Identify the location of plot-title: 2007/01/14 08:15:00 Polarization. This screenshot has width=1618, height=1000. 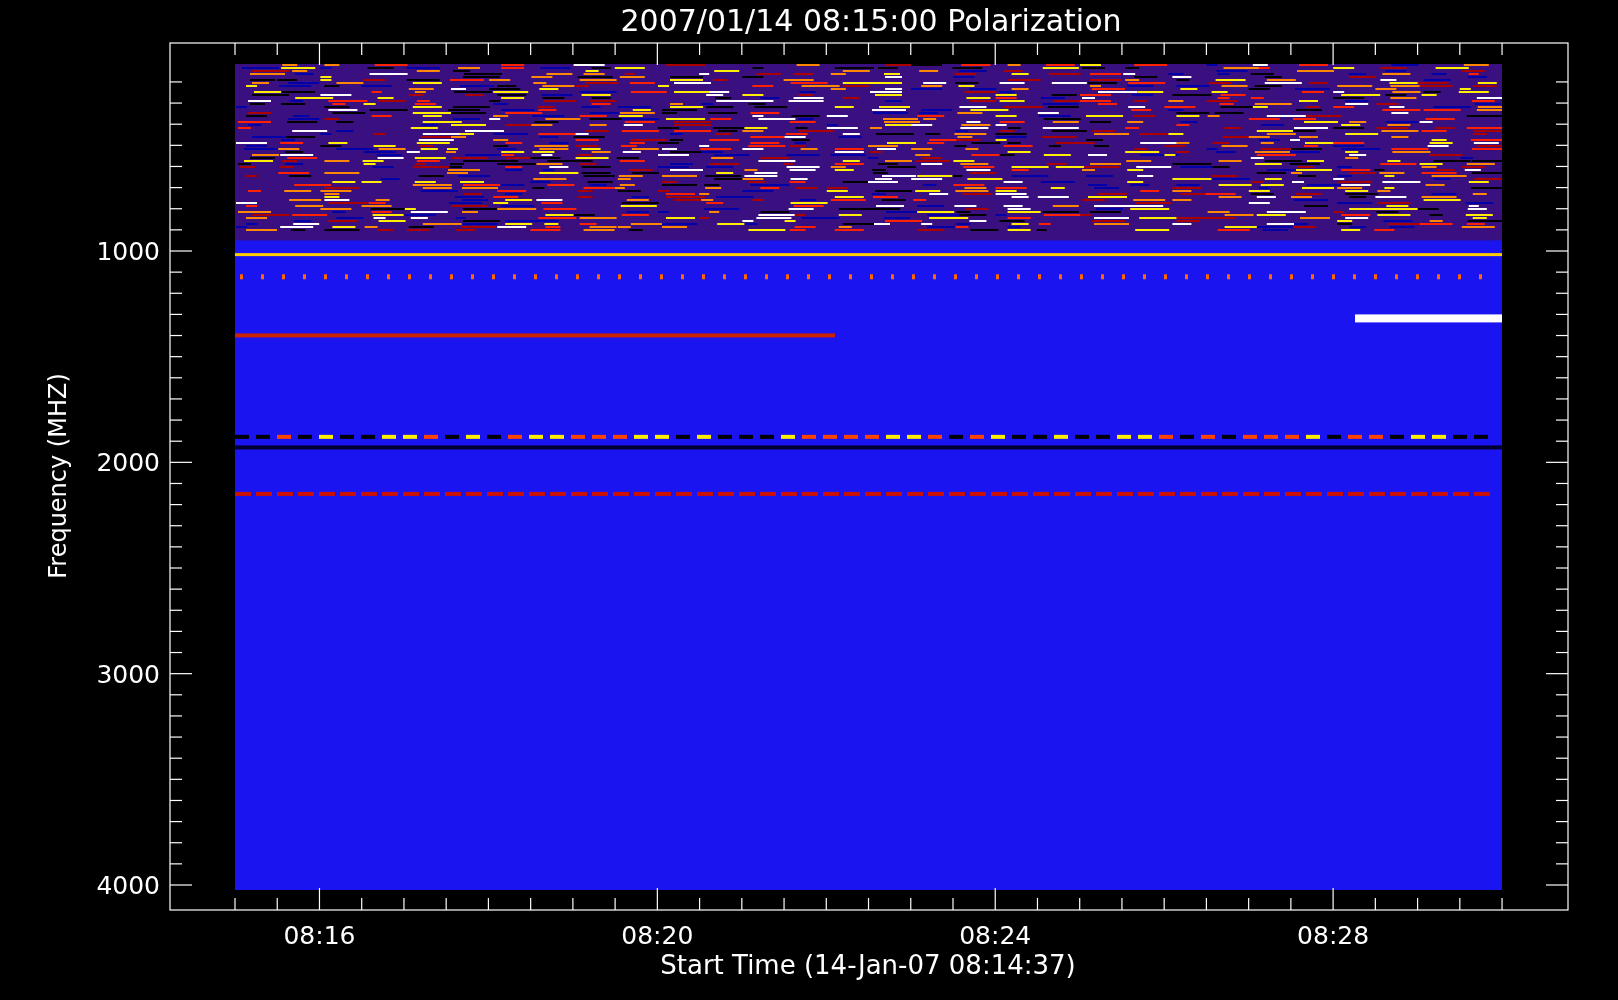
(871, 20).